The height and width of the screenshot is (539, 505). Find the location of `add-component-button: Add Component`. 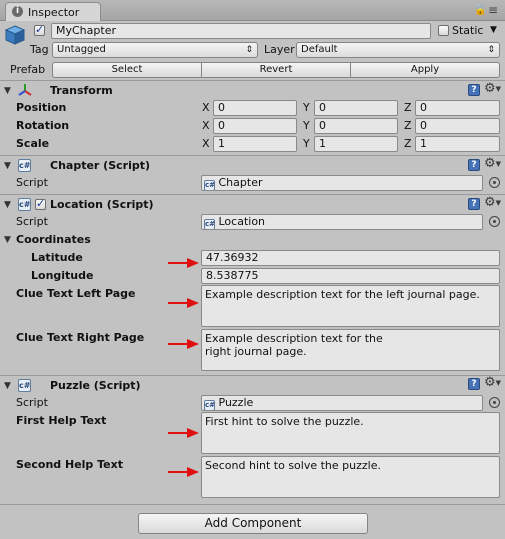

add-component-button: Add Component is located at coordinates (253, 523).